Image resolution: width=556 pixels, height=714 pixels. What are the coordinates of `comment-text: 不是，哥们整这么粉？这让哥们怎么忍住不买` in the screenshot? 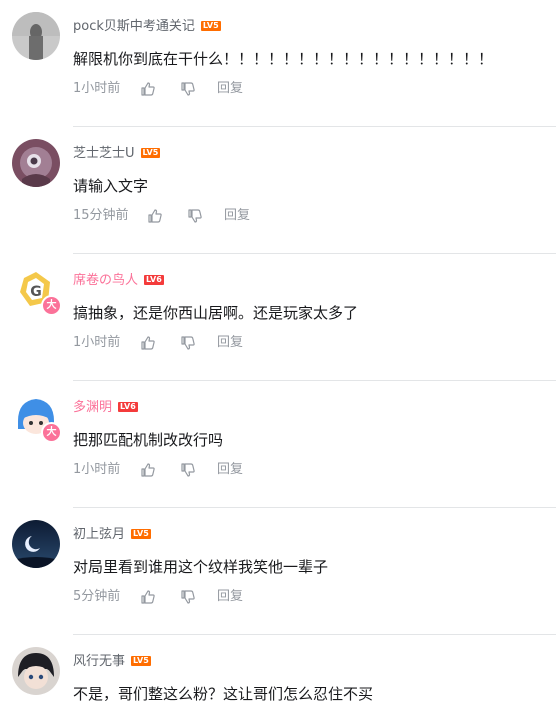 It's located at (223, 694).